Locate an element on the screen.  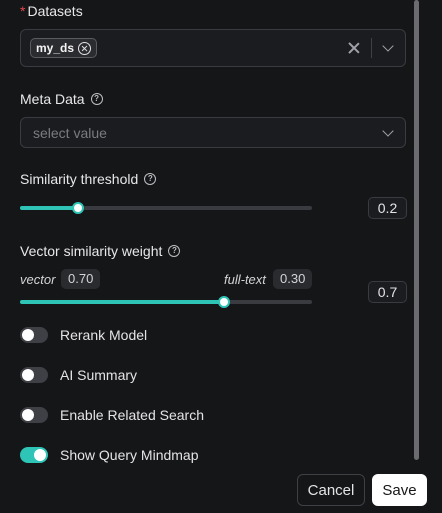
rerank-model-row: Rerank Model is located at coordinates (83, 335).